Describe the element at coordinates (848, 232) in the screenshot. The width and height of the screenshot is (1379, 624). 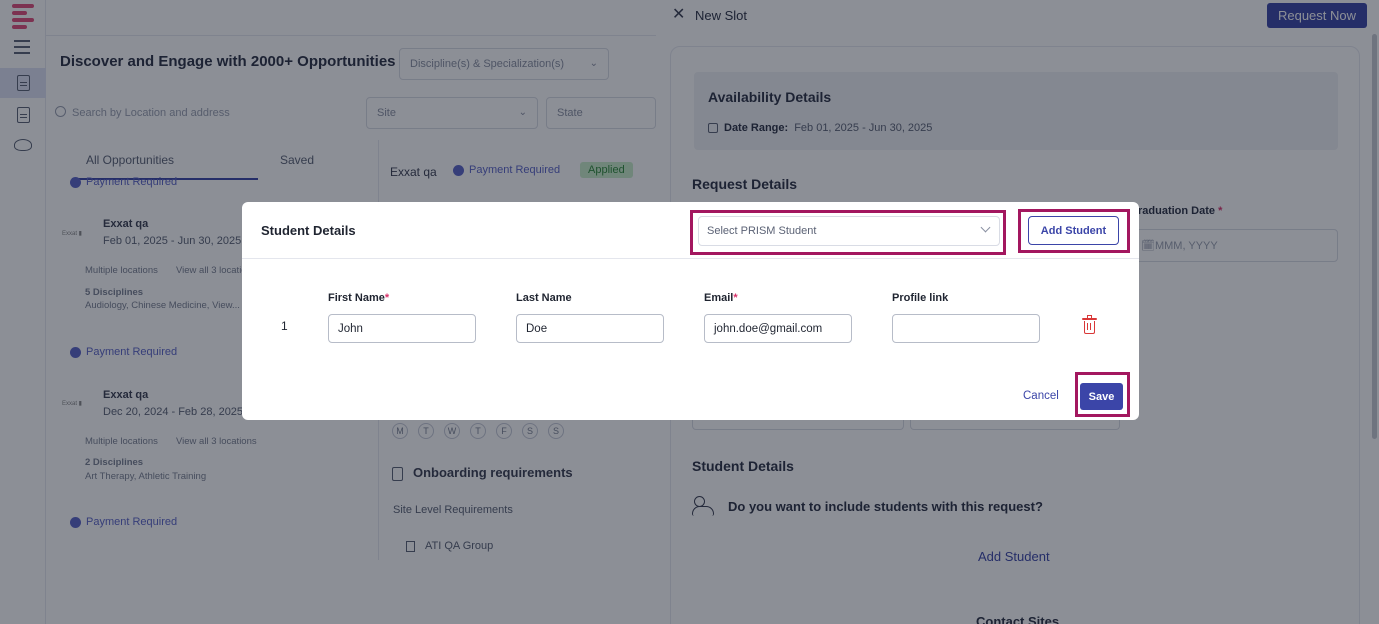
I see `highlight-box-select` at that location.